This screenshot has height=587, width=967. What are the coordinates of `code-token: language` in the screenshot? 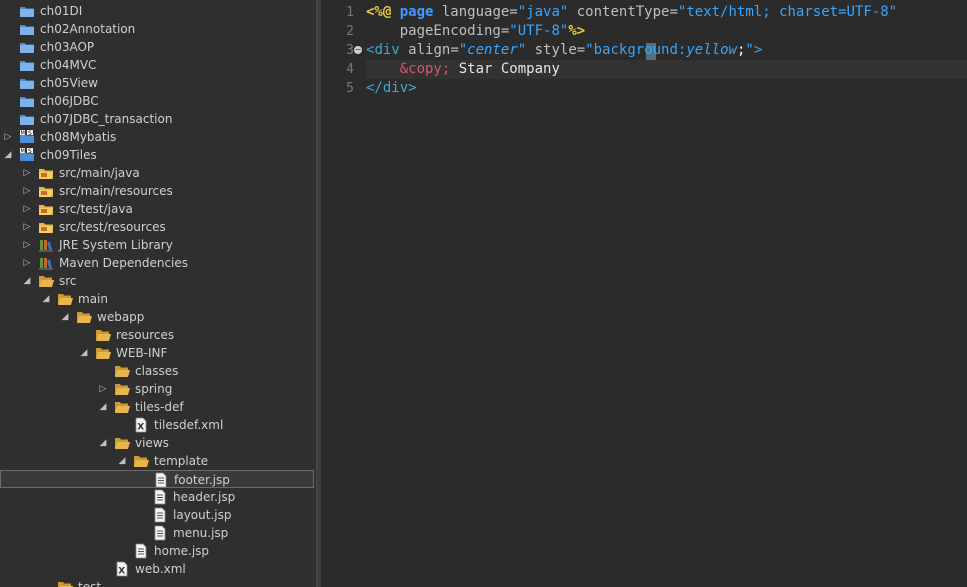 It's located at (471, 12).